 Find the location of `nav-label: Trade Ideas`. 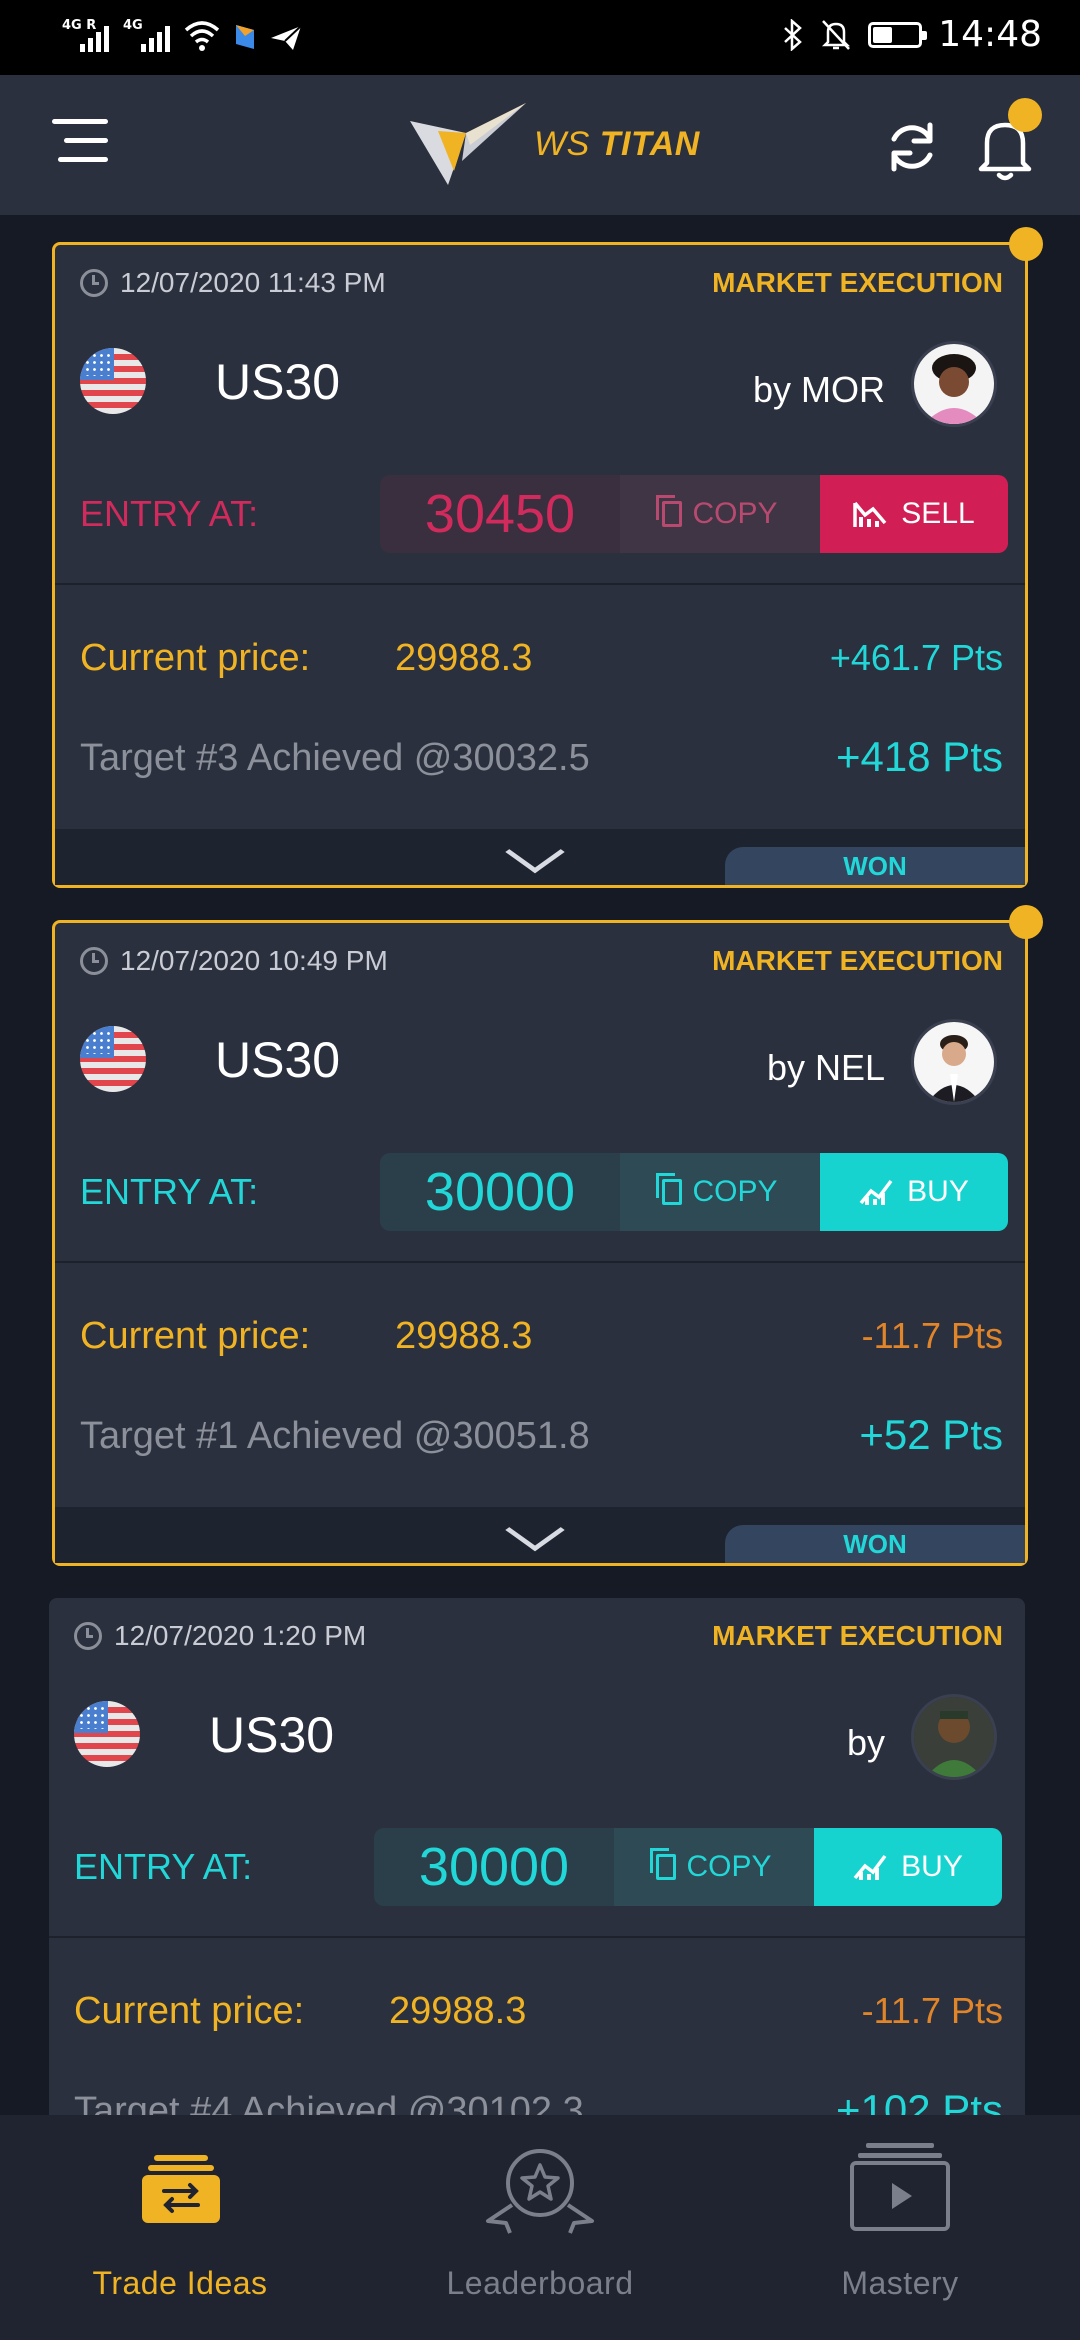

nav-label: Trade Ideas is located at coordinates (180, 2283).